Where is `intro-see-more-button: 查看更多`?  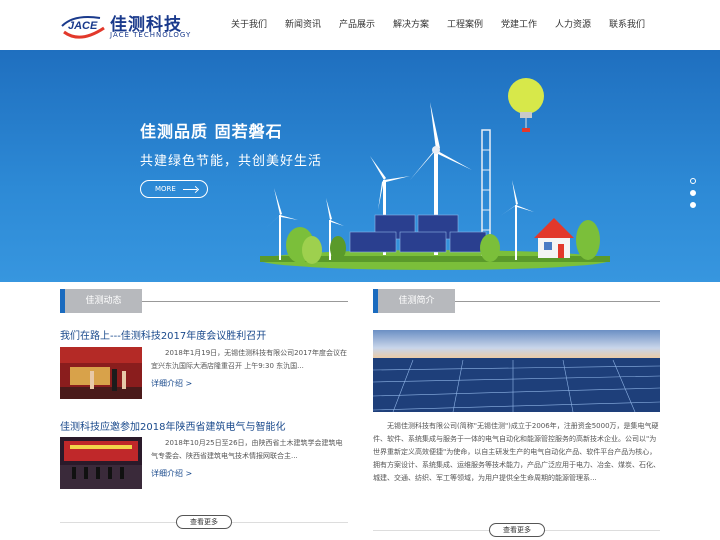
intro-see-more-button: 查看更多 is located at coordinates (517, 530).